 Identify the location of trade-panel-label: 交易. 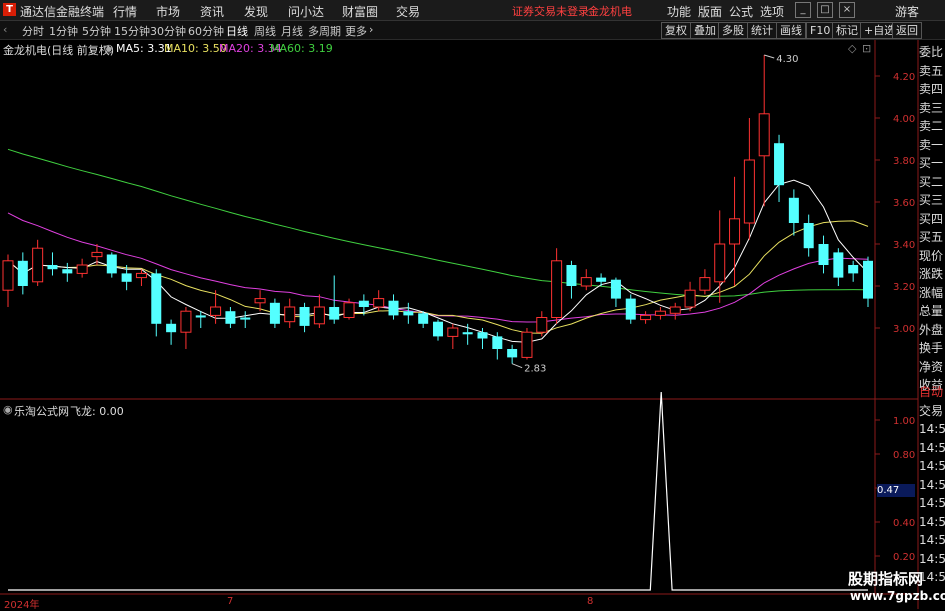
(931, 410).